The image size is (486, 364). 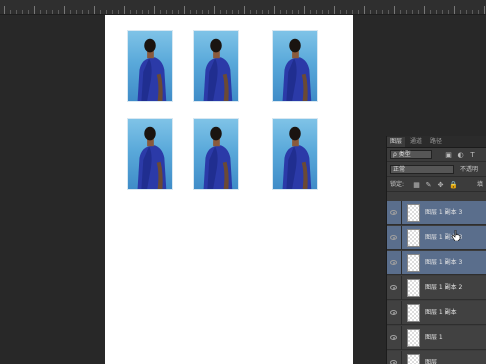 I want to click on layer-name: 图层 1 副本, so click(x=441, y=312).